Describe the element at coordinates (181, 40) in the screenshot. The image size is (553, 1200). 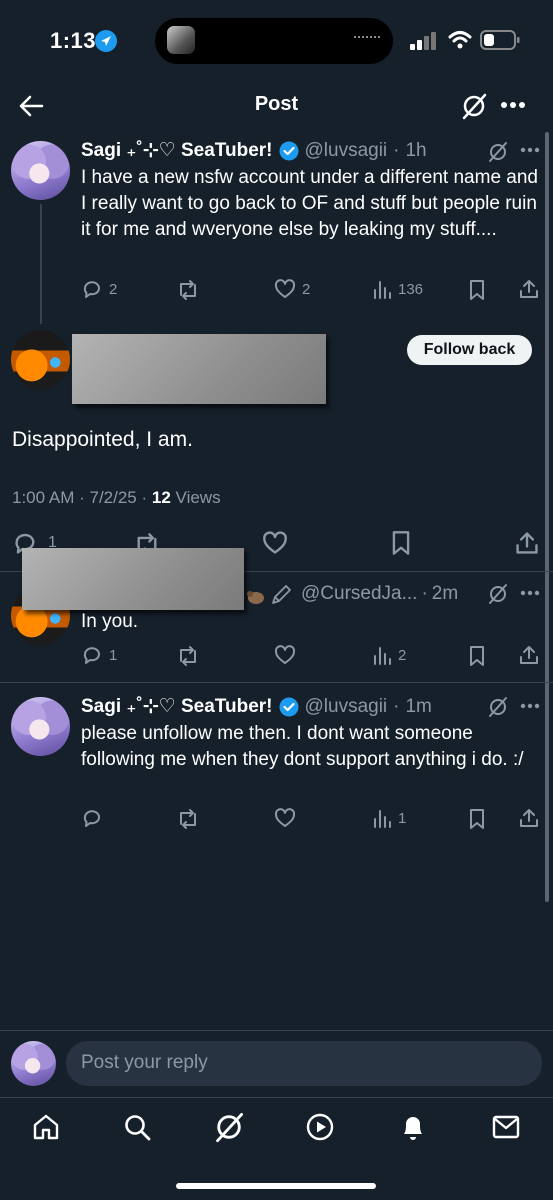
I see `now-playing-thumbnail` at that location.